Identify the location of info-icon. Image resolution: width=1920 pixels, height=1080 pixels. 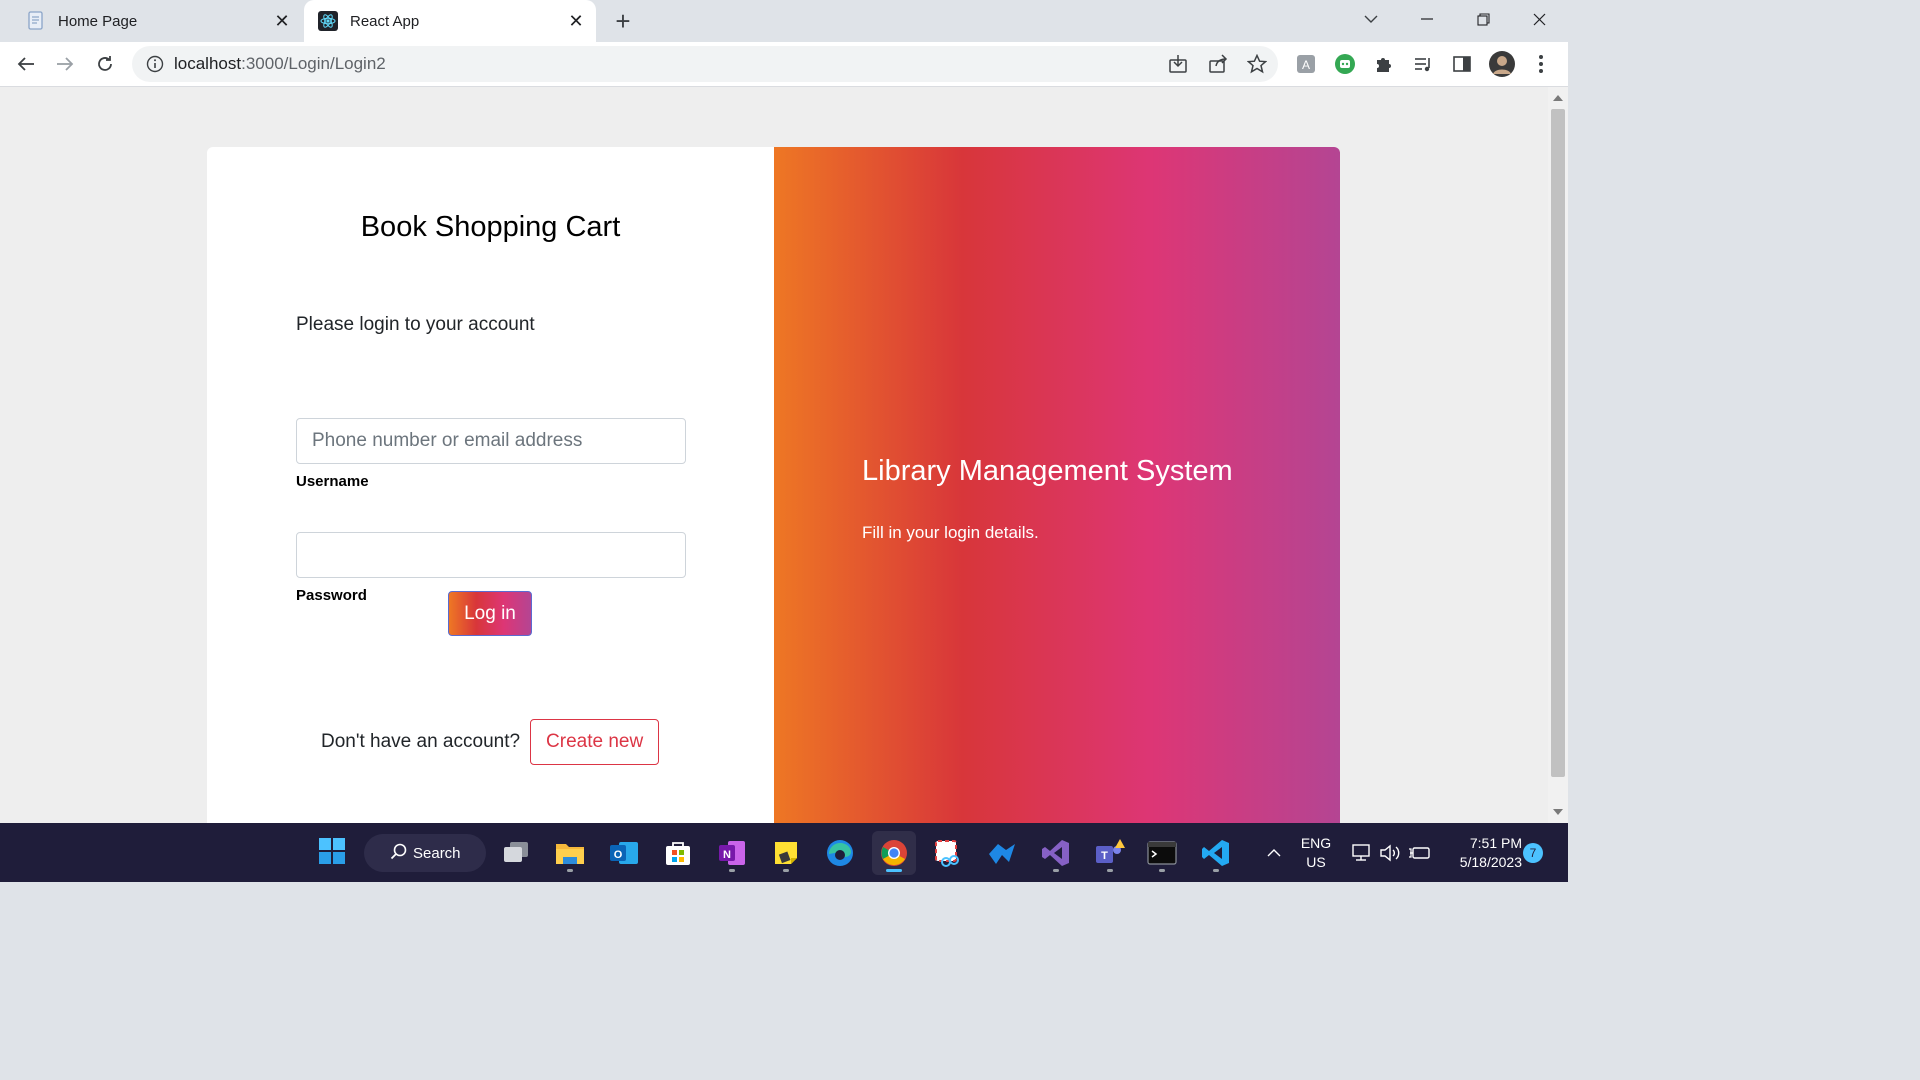
(155, 64).